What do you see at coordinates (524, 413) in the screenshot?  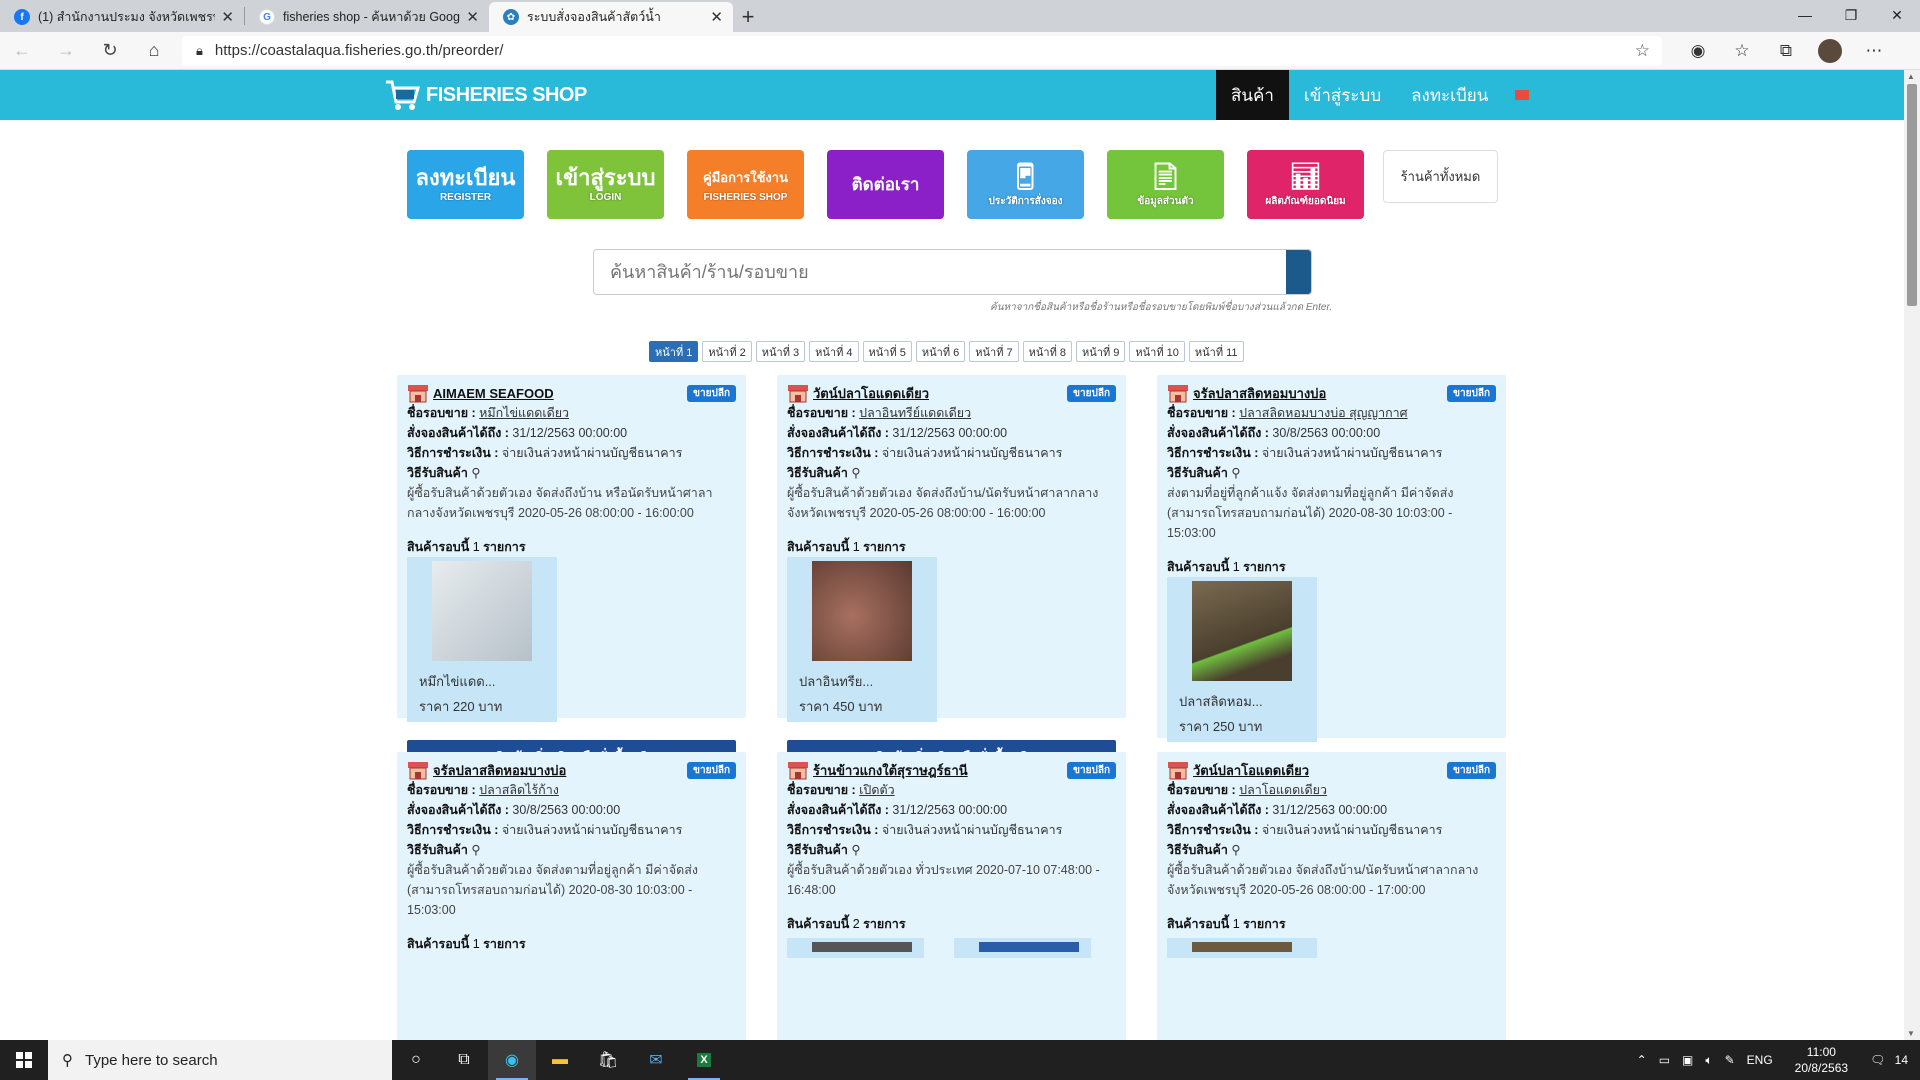 I see `round-link: หมึกไข่แดดเดียว` at bounding box center [524, 413].